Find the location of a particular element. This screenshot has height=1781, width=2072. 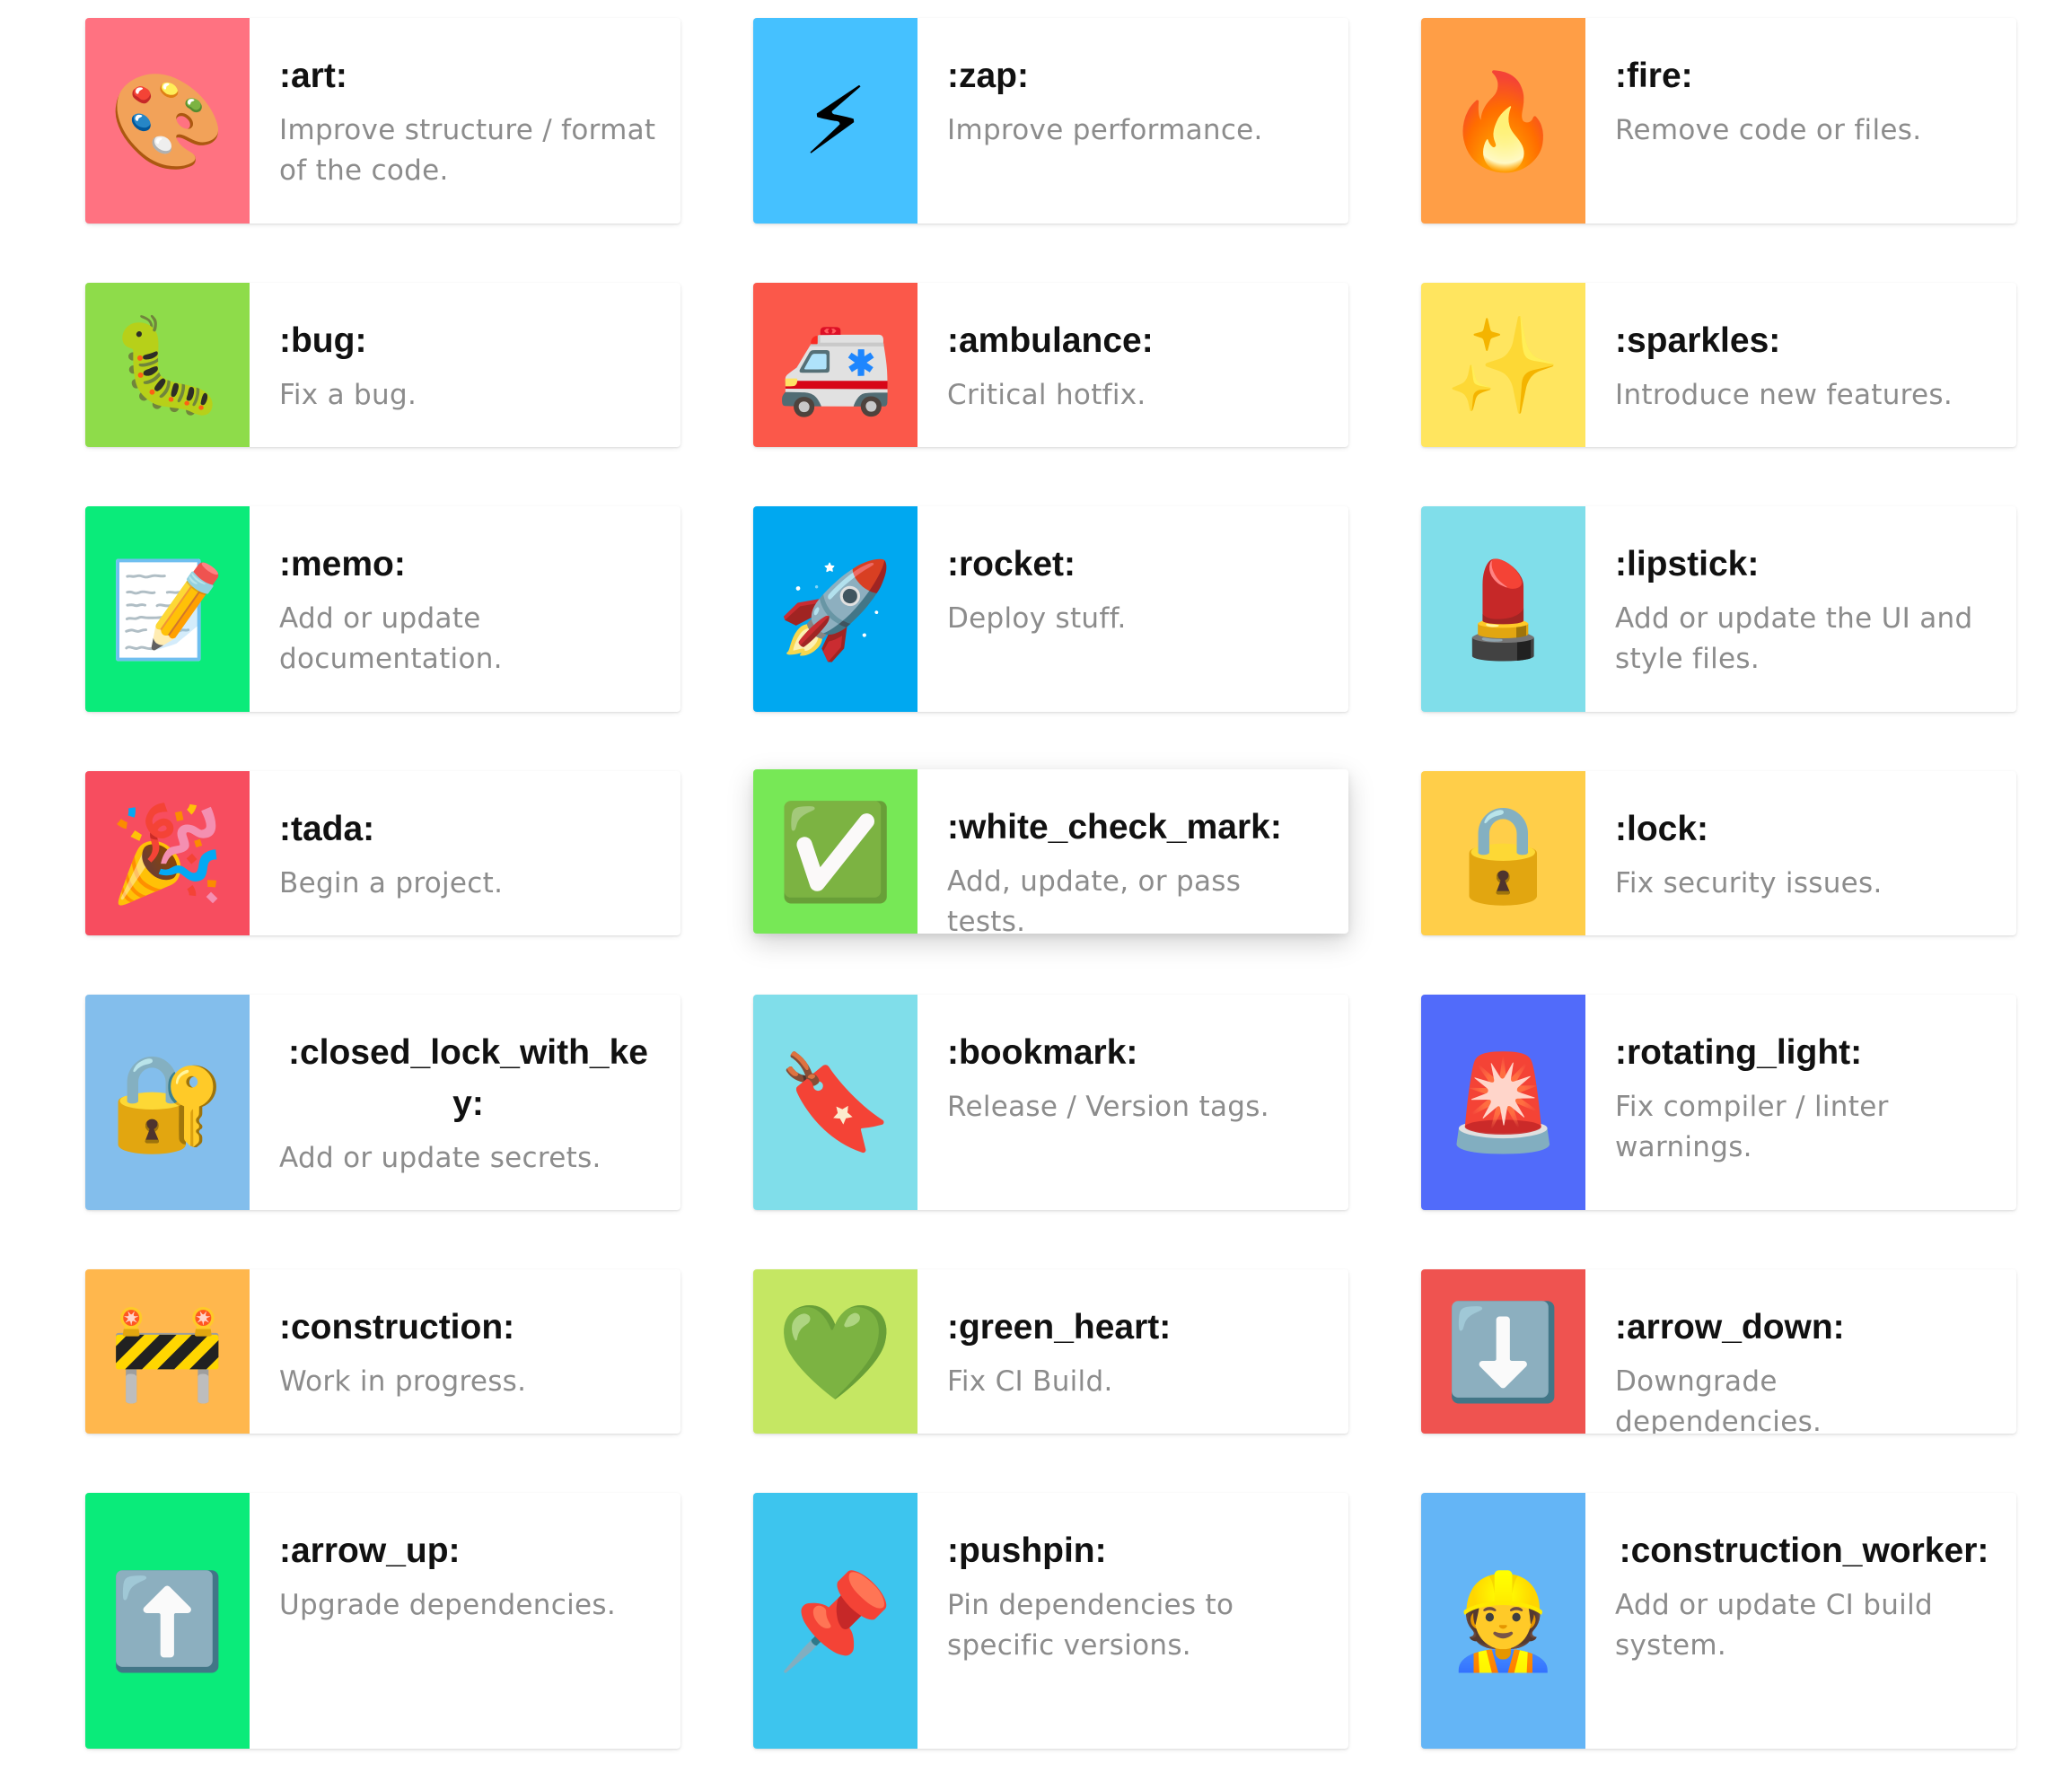

emoji-description: Downgrade dependencies. is located at coordinates (1719, 1399).